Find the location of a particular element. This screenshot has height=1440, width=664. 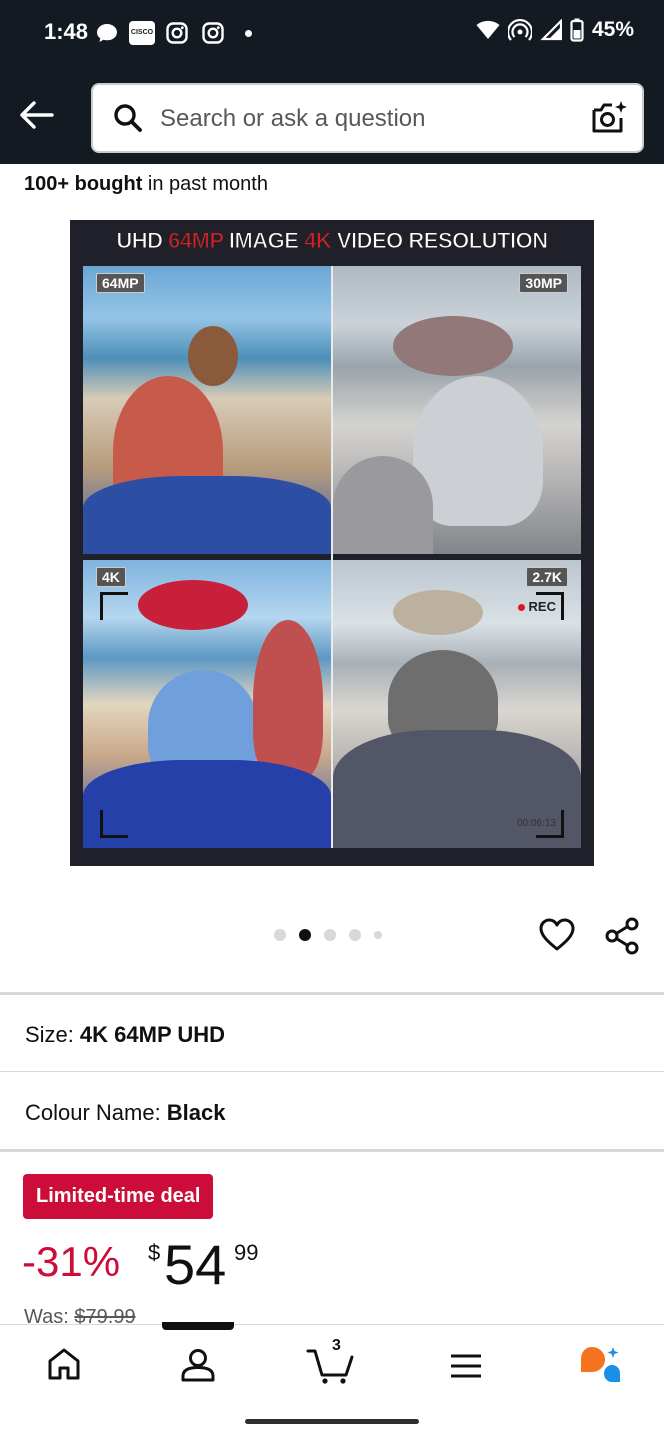

bought-count-bold: 100+ bought is located at coordinates (83, 184).